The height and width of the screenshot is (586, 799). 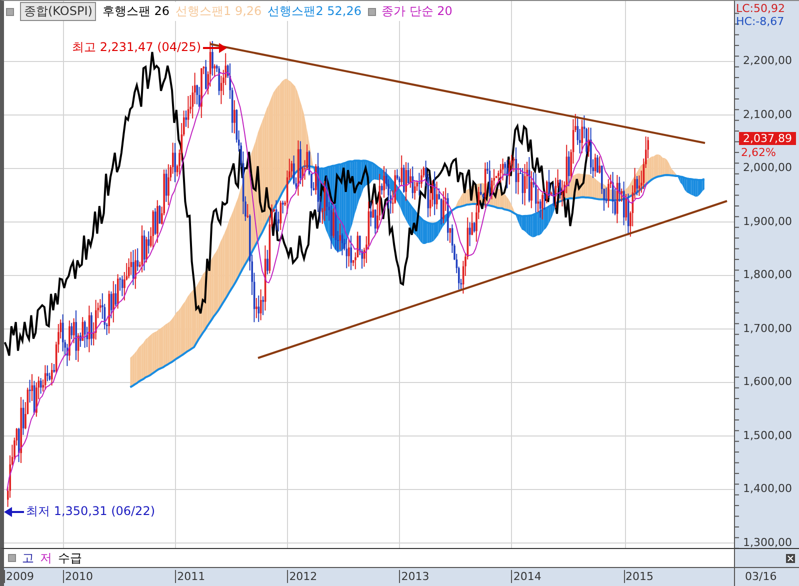 I want to click on axis-label: 2009, so click(x=19, y=576).